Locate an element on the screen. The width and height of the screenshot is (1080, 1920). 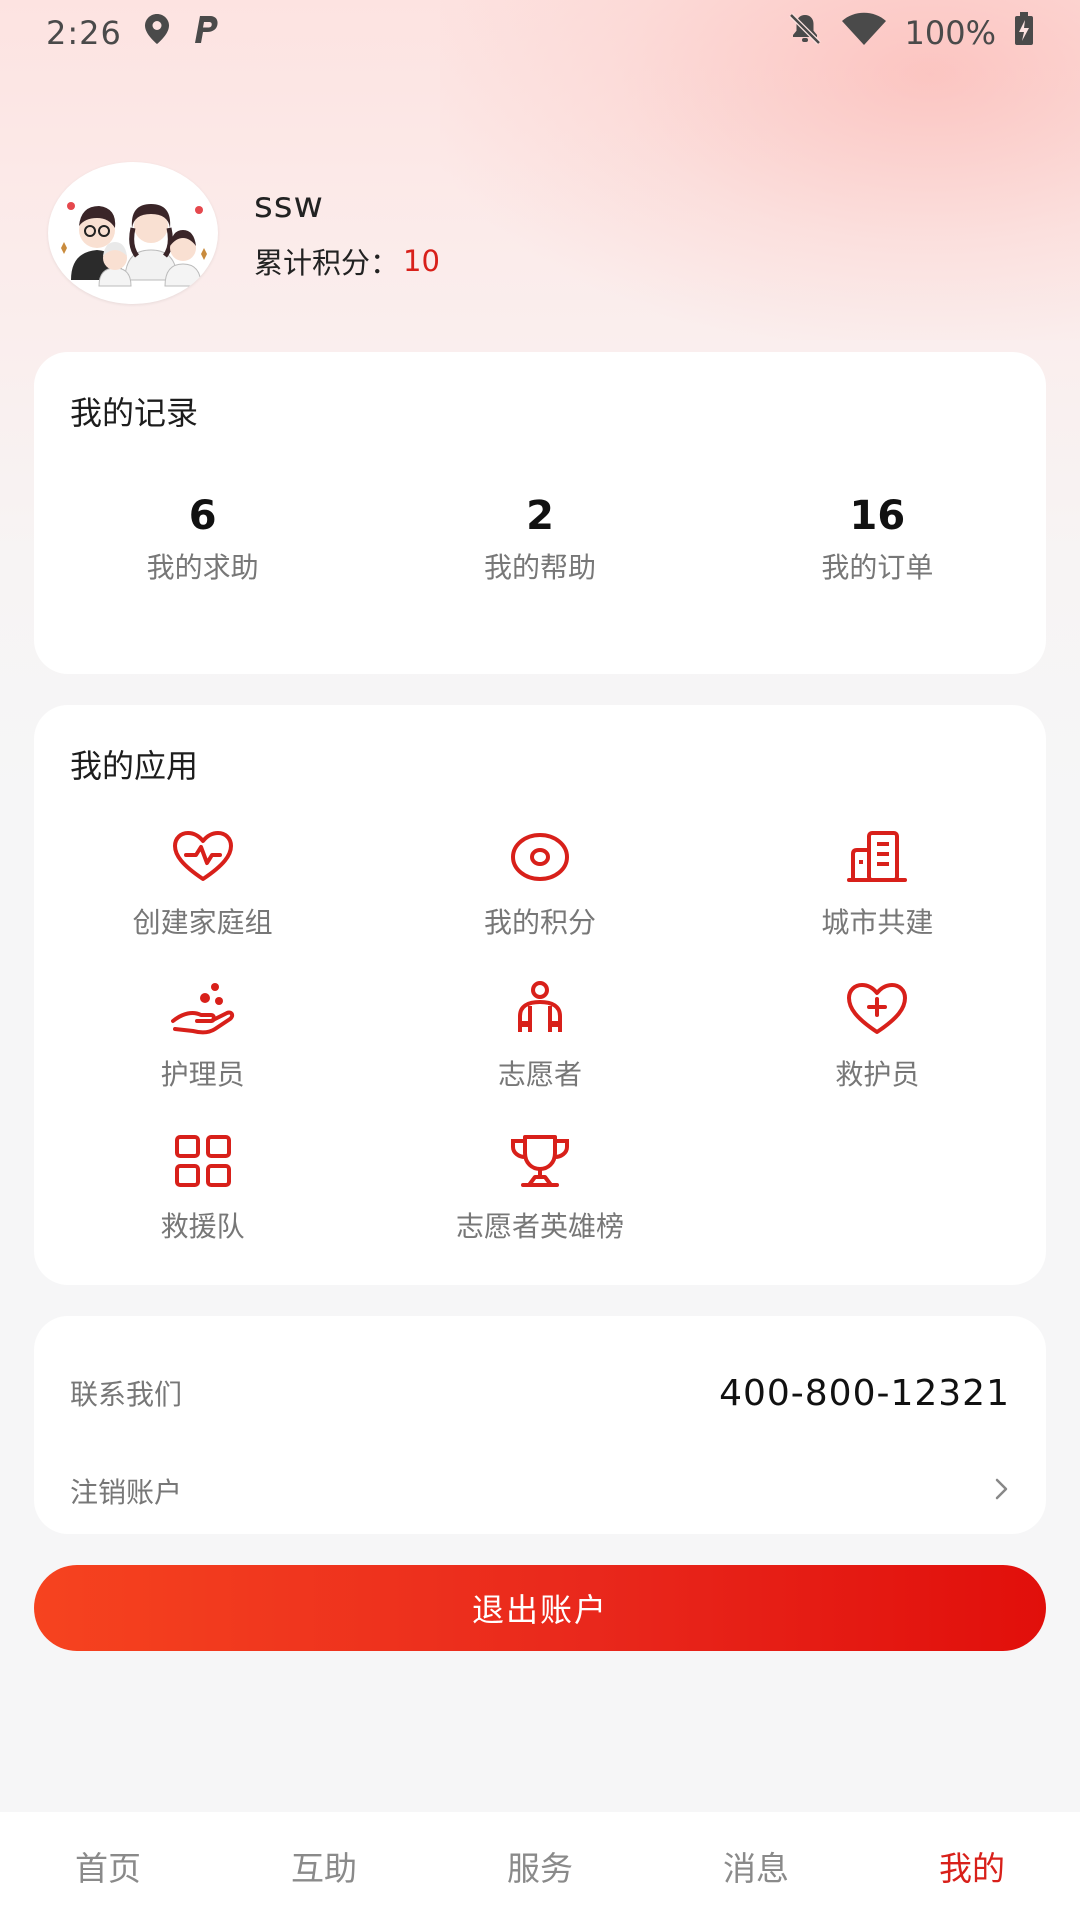
app-label: 志愿者英雄榜 is located at coordinates (539, 1226).